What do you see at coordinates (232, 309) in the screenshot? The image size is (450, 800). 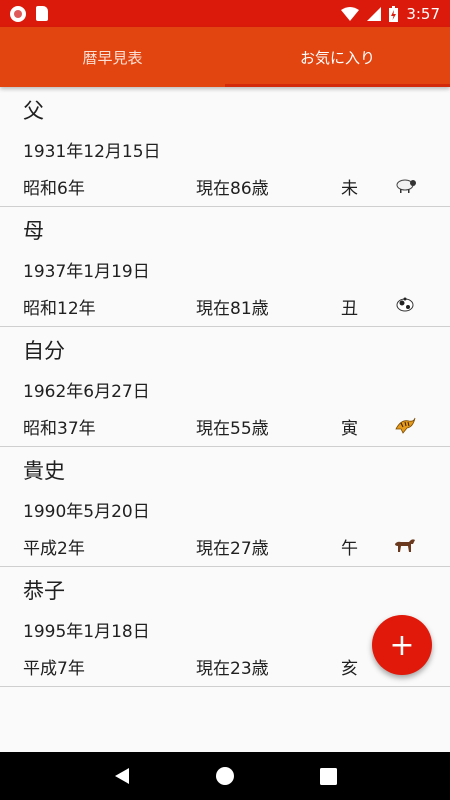 I see `age: 現在81歳` at bounding box center [232, 309].